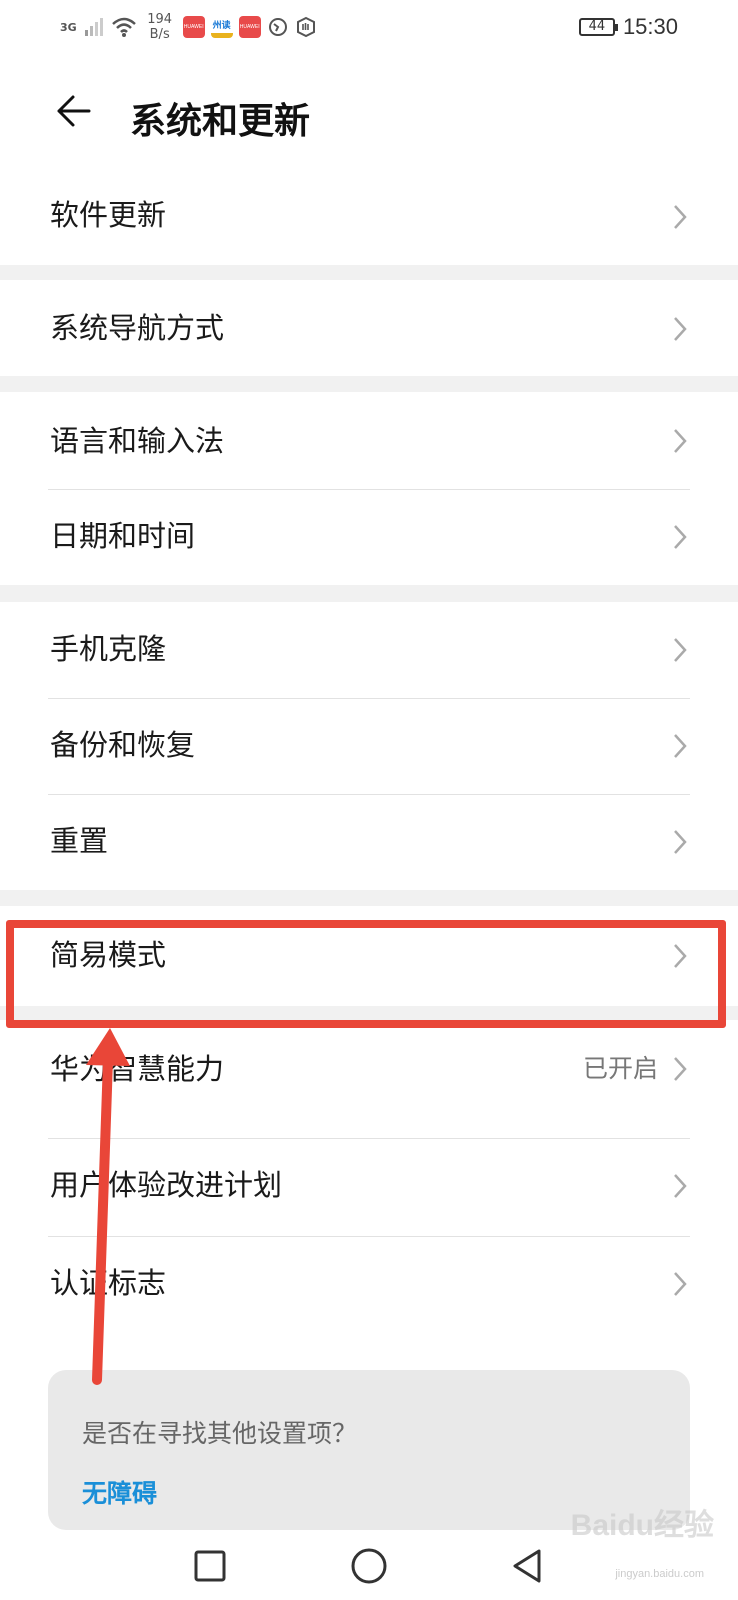 Image resolution: width=738 pixels, height=1600 pixels. I want to click on back-arrow-icon, so click(74, 111).